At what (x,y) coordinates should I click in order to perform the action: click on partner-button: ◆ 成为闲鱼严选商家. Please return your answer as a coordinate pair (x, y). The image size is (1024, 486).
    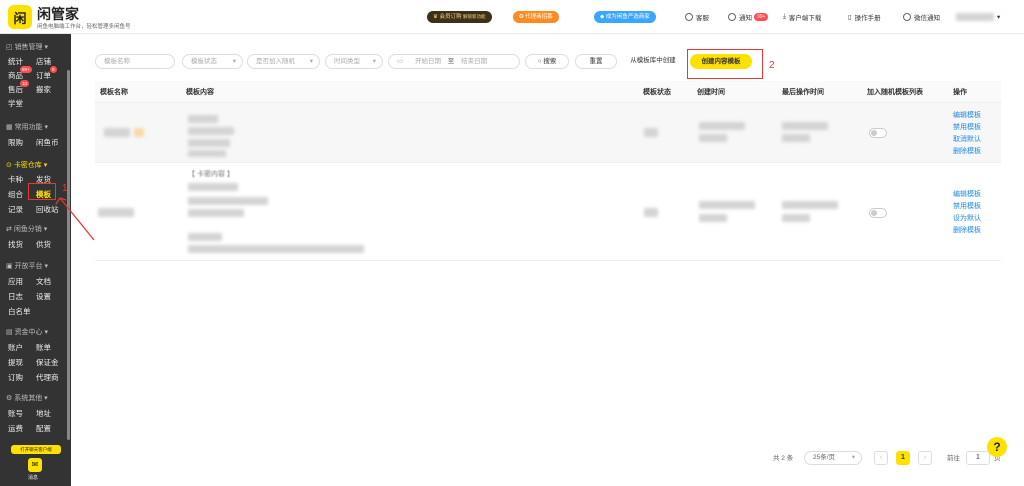
    Looking at the image, I should click on (625, 17).